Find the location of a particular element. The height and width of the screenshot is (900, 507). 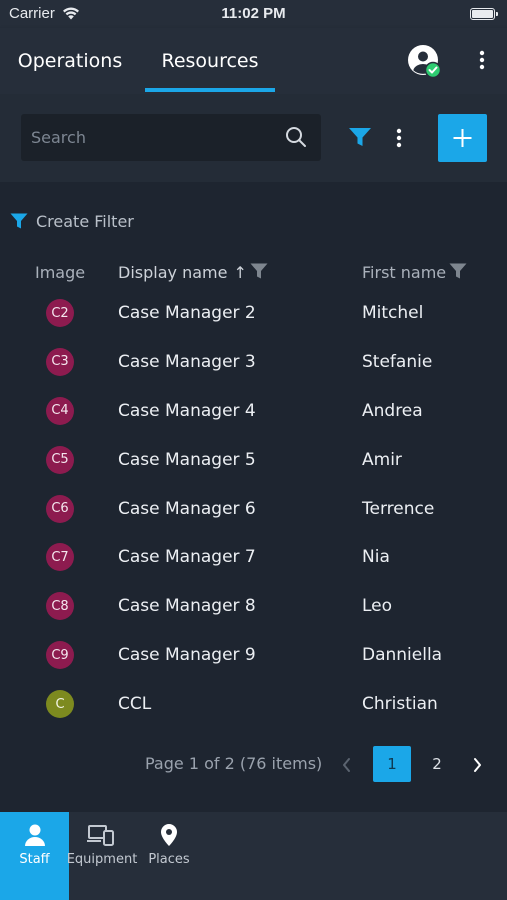

display-name-cell: Case Manager 8 is located at coordinates (187, 606).